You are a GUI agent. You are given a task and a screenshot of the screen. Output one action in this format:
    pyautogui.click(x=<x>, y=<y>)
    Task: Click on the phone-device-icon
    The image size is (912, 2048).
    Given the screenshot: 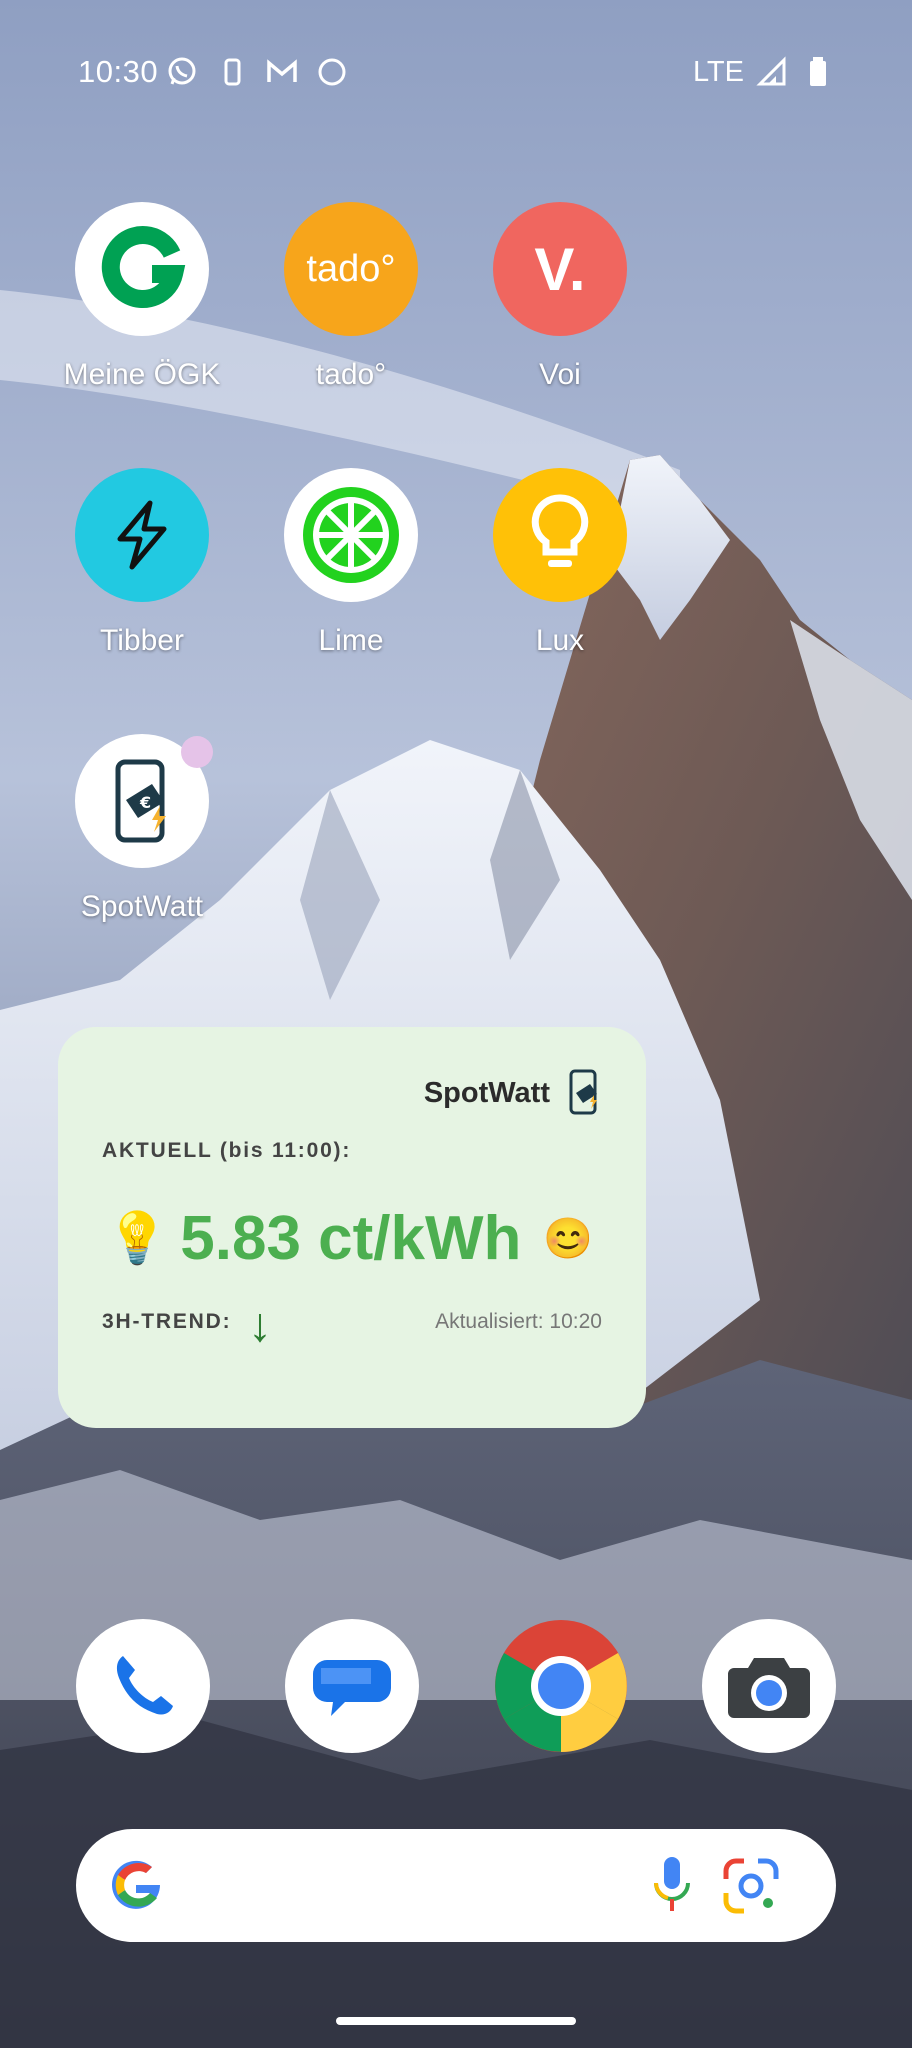 What is the action you would take?
    pyautogui.click(x=232, y=72)
    